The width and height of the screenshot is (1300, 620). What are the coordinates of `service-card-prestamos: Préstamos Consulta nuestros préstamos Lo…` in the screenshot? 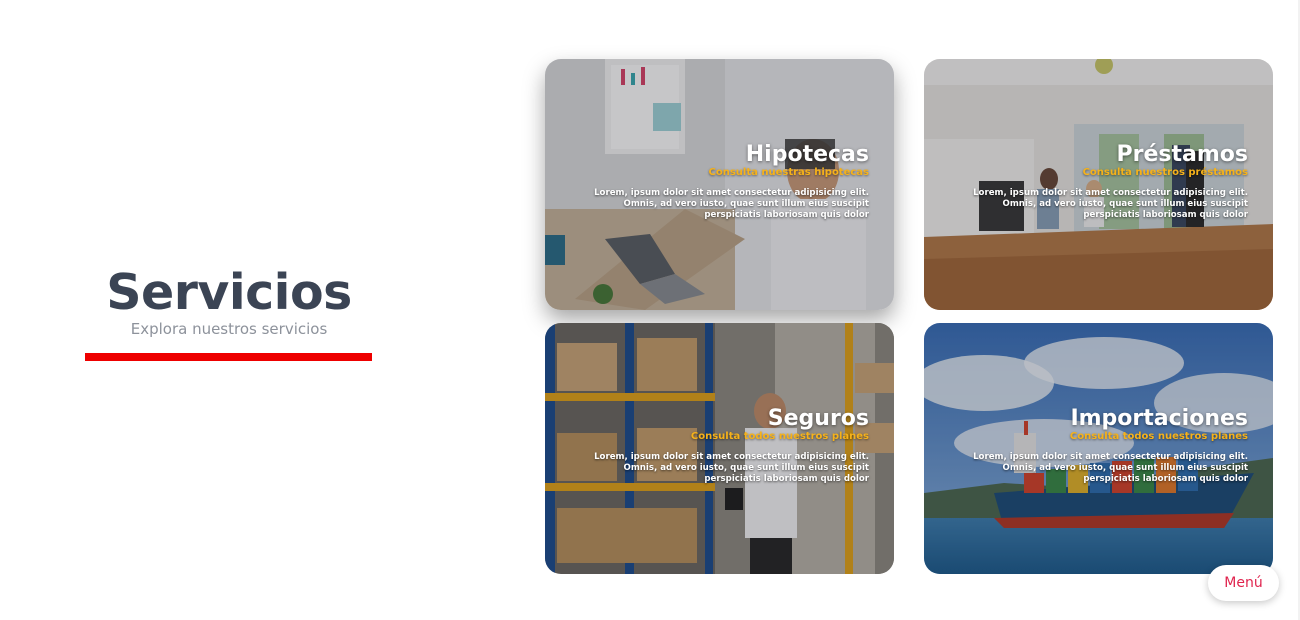 It's located at (1098, 184).